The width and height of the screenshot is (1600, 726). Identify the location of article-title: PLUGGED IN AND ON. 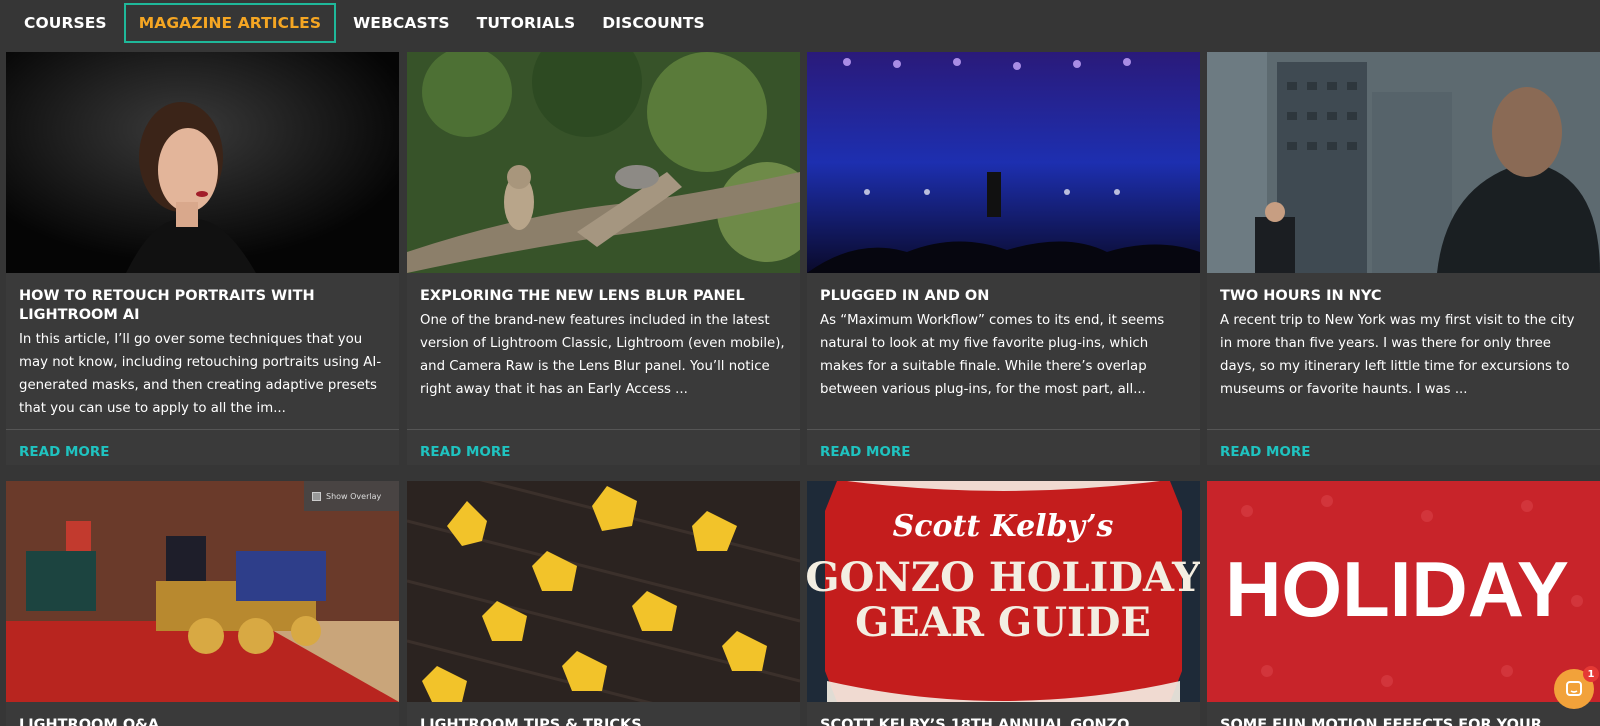
(1003, 289).